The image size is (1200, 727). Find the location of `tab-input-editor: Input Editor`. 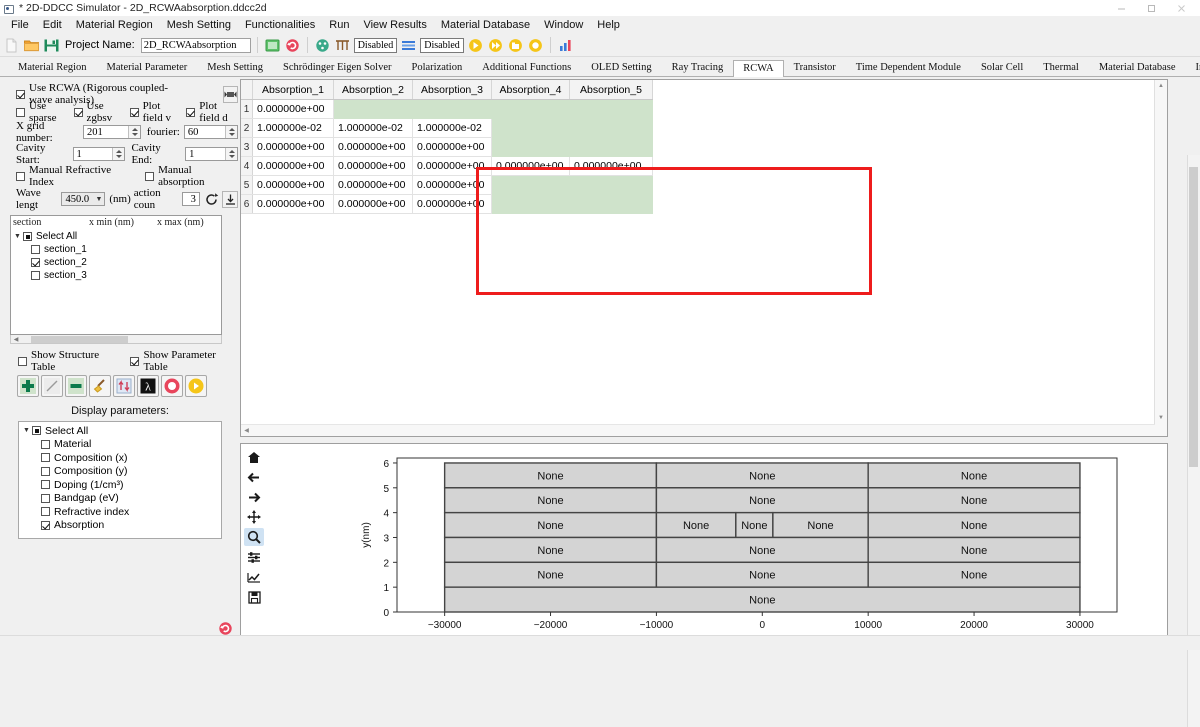

tab-input-editor: Input Editor is located at coordinates (1193, 67).